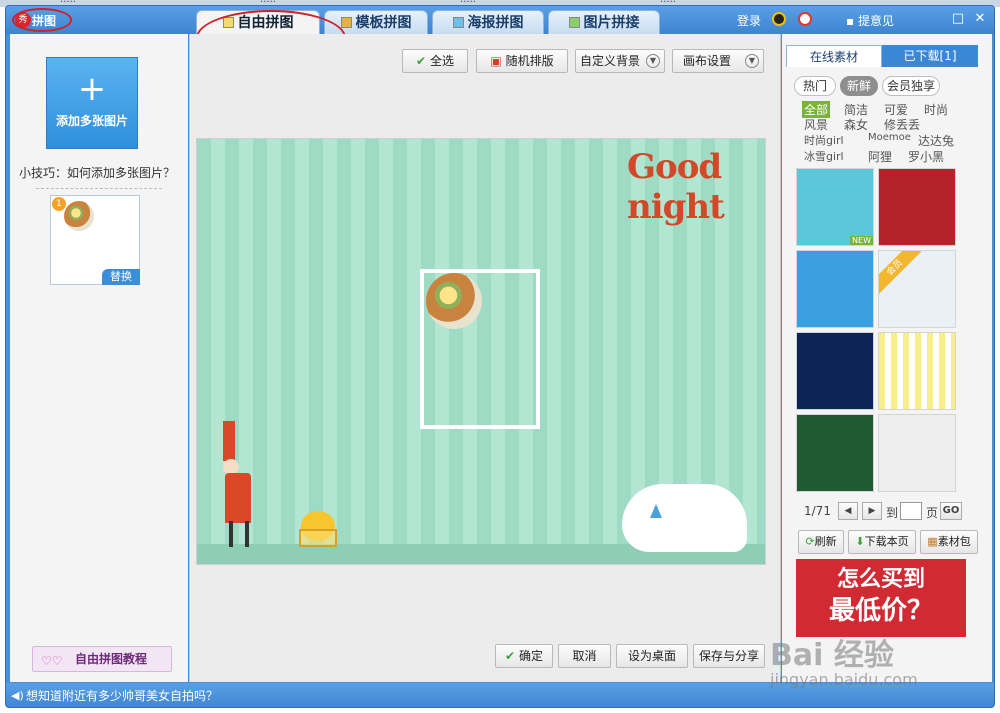 The width and height of the screenshot is (1000, 713). I want to click on pager: 1/71 ◀ ▶ 到 页 GO, so click(891, 511).